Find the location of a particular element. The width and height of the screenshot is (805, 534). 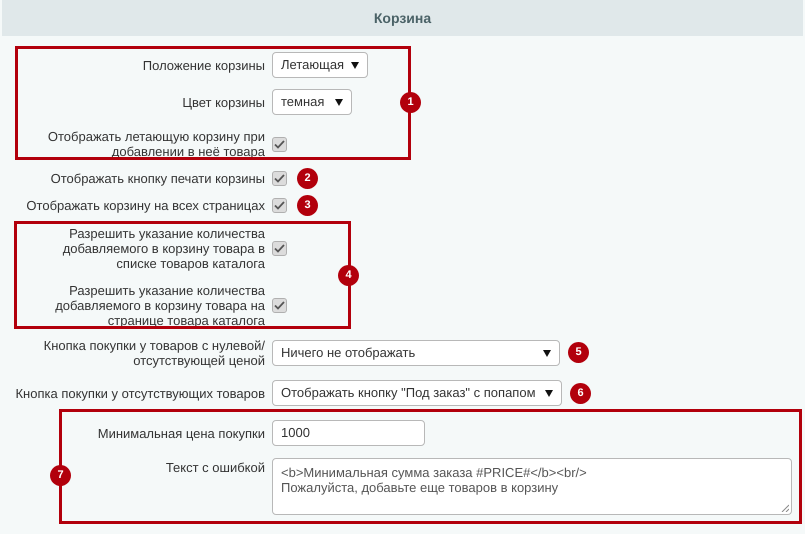

field-label: Кнопка покупки у товаров с нулевой/ отсутствующей ценой is located at coordinates (153, 353).